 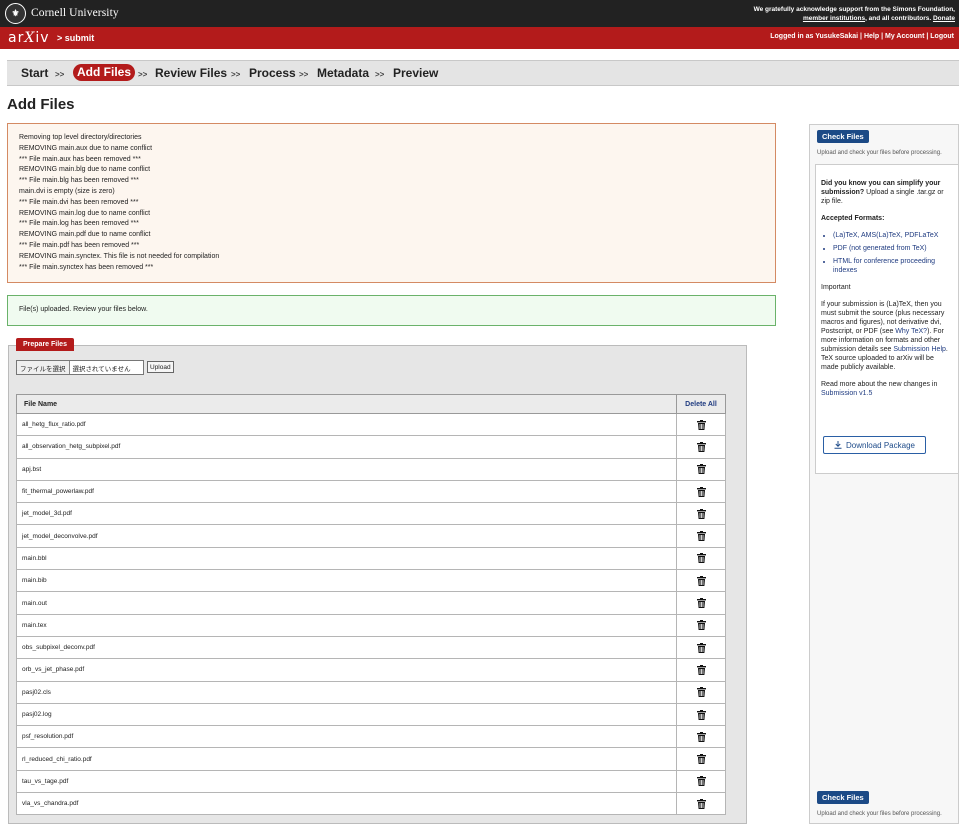 What do you see at coordinates (346, 424) in the screenshot?
I see `file-name-cell: all_hetg_flux_ratio.pdf` at bounding box center [346, 424].